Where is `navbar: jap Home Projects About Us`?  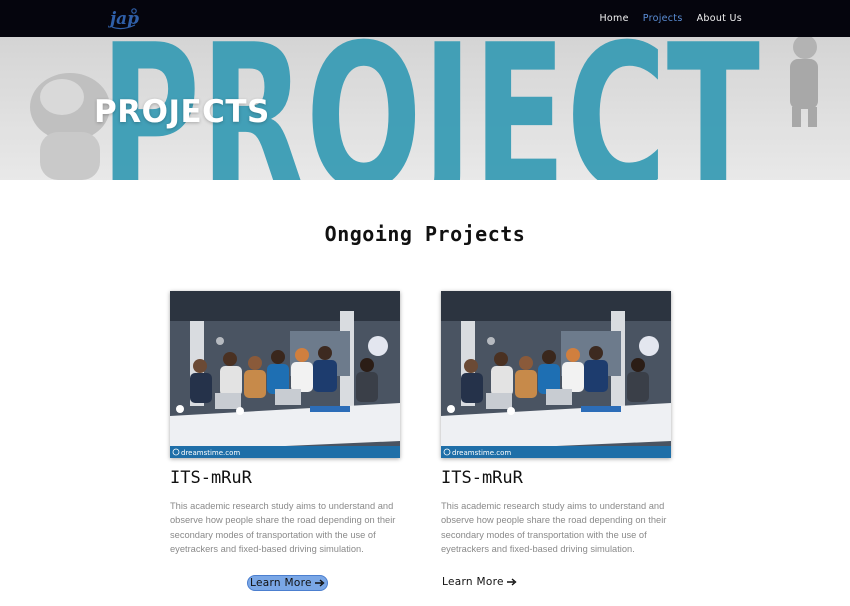
navbar: jap Home Projects About Us is located at coordinates (425, 18).